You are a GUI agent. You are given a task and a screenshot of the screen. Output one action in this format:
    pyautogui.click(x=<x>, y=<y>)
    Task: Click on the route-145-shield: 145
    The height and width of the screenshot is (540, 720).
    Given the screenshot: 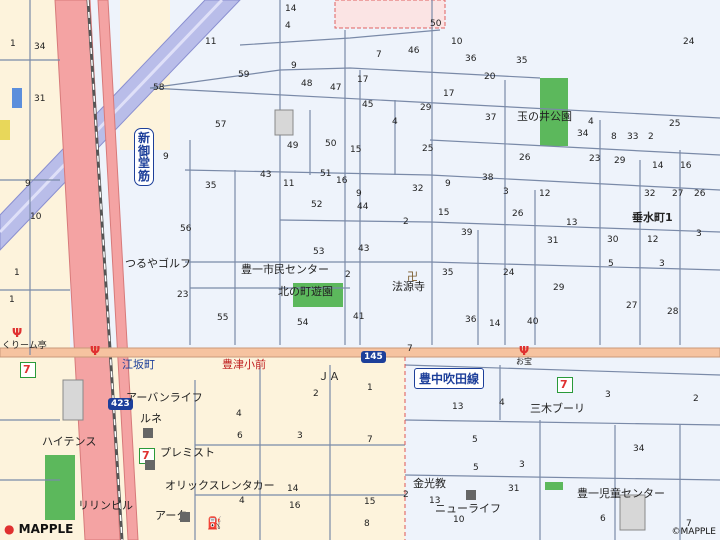 What is the action you would take?
    pyautogui.click(x=373, y=357)
    